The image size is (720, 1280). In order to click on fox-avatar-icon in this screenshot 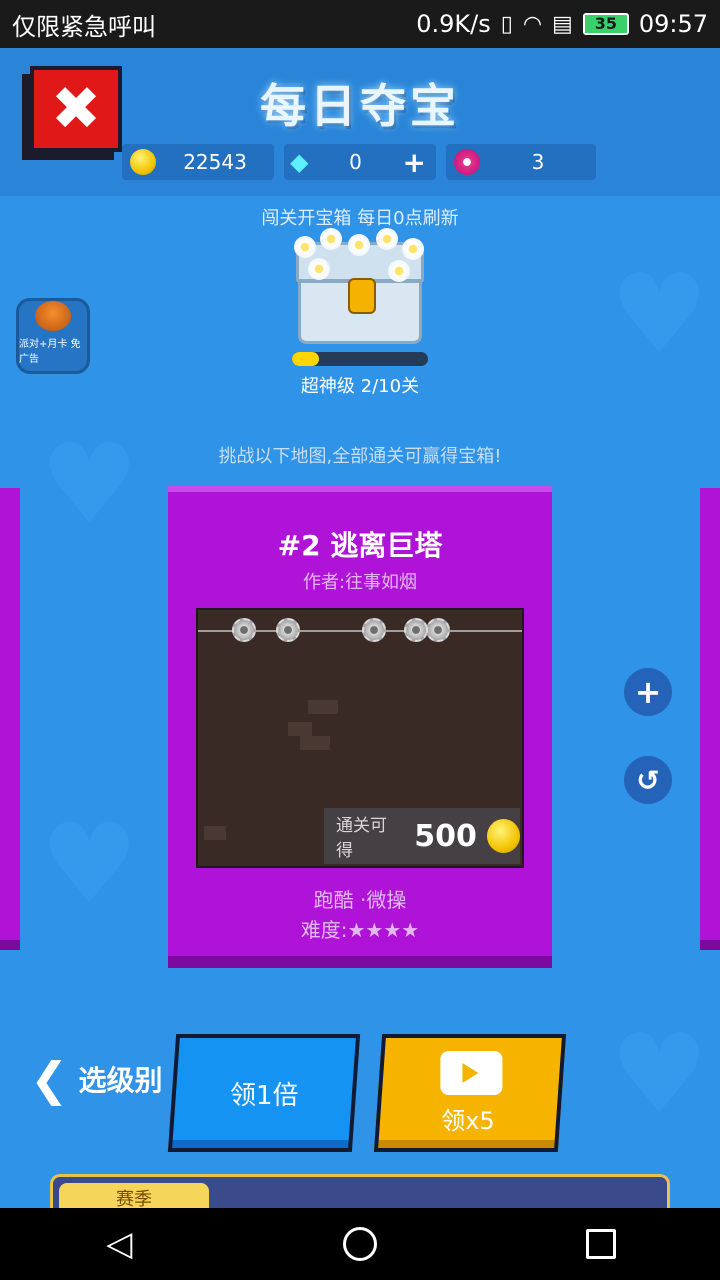, I will do `click(53, 316)`.